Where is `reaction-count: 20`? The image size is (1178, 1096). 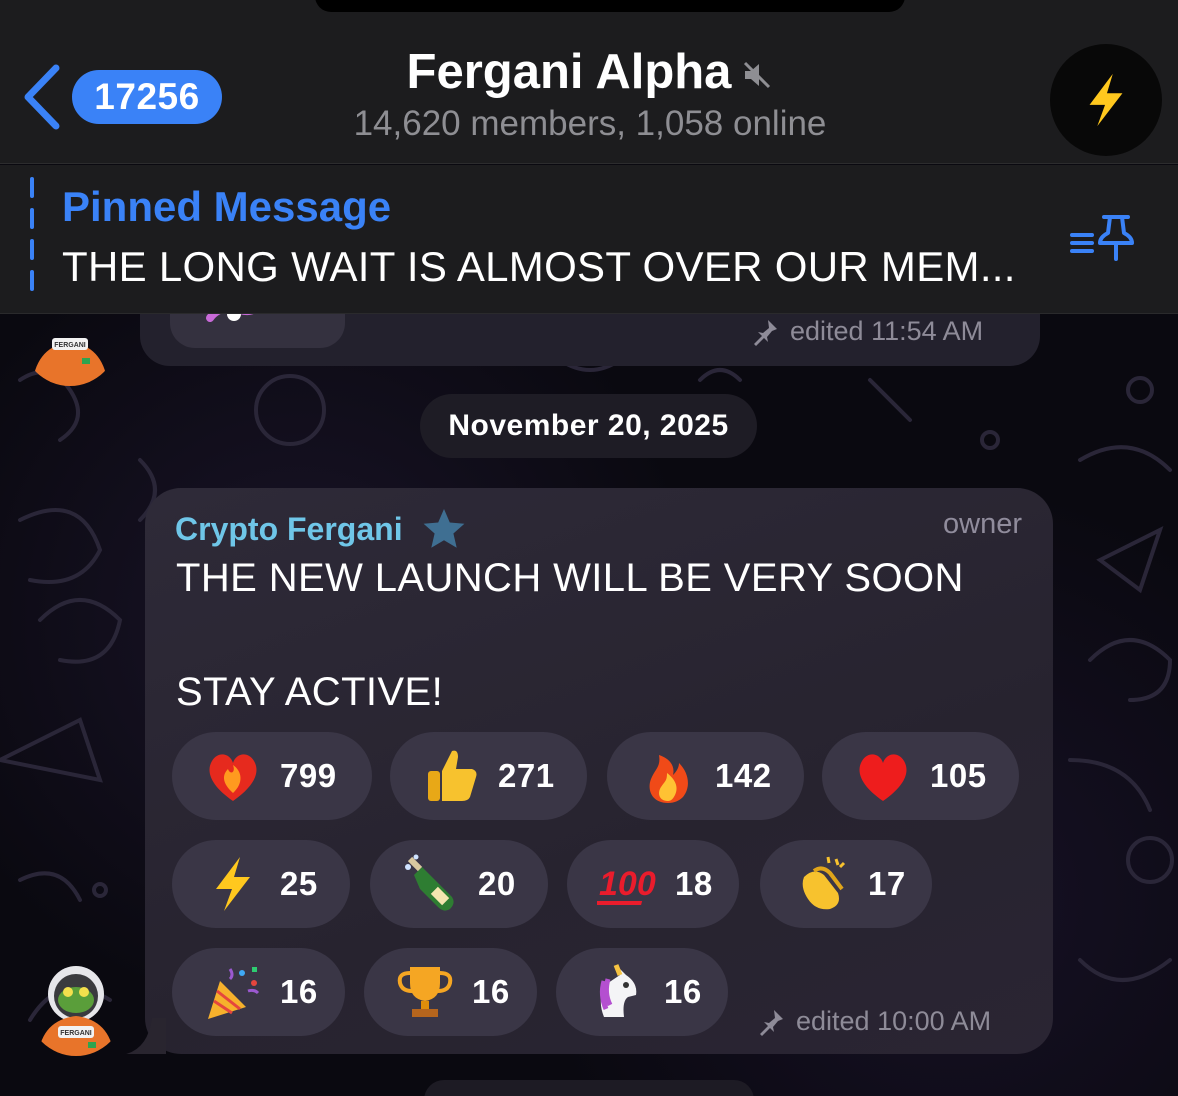 reaction-count: 20 is located at coordinates (497, 883).